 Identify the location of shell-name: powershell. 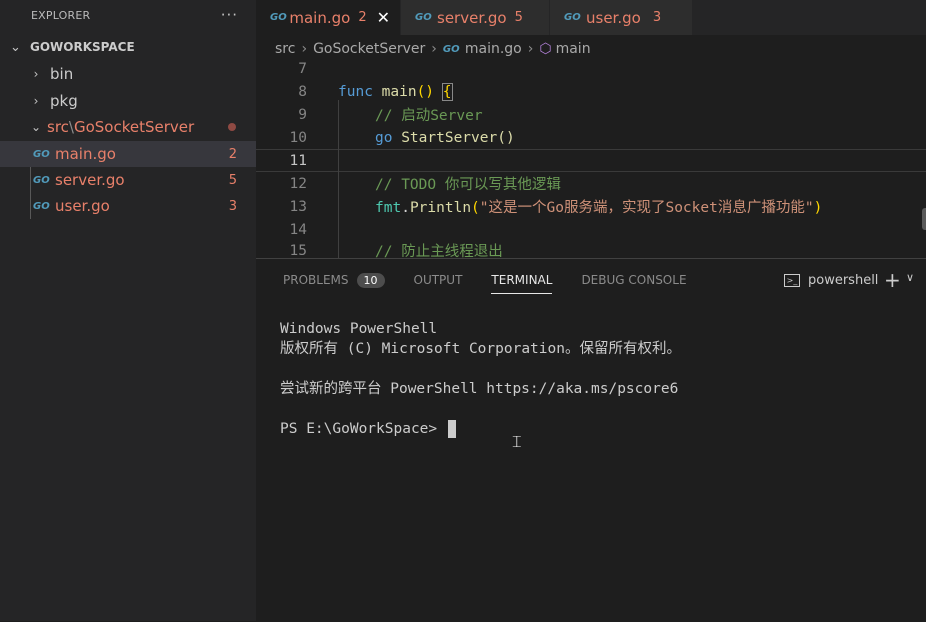
(843, 280).